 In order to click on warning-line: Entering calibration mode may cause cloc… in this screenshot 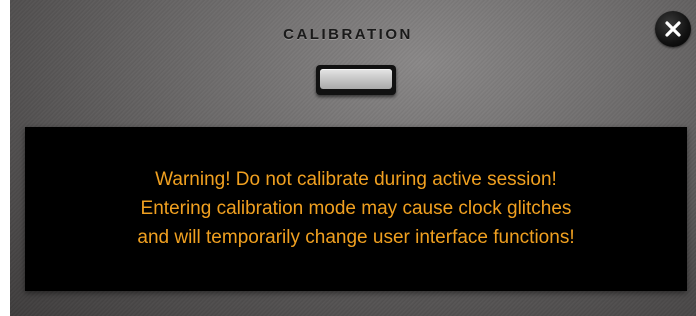, I will do `click(356, 208)`.